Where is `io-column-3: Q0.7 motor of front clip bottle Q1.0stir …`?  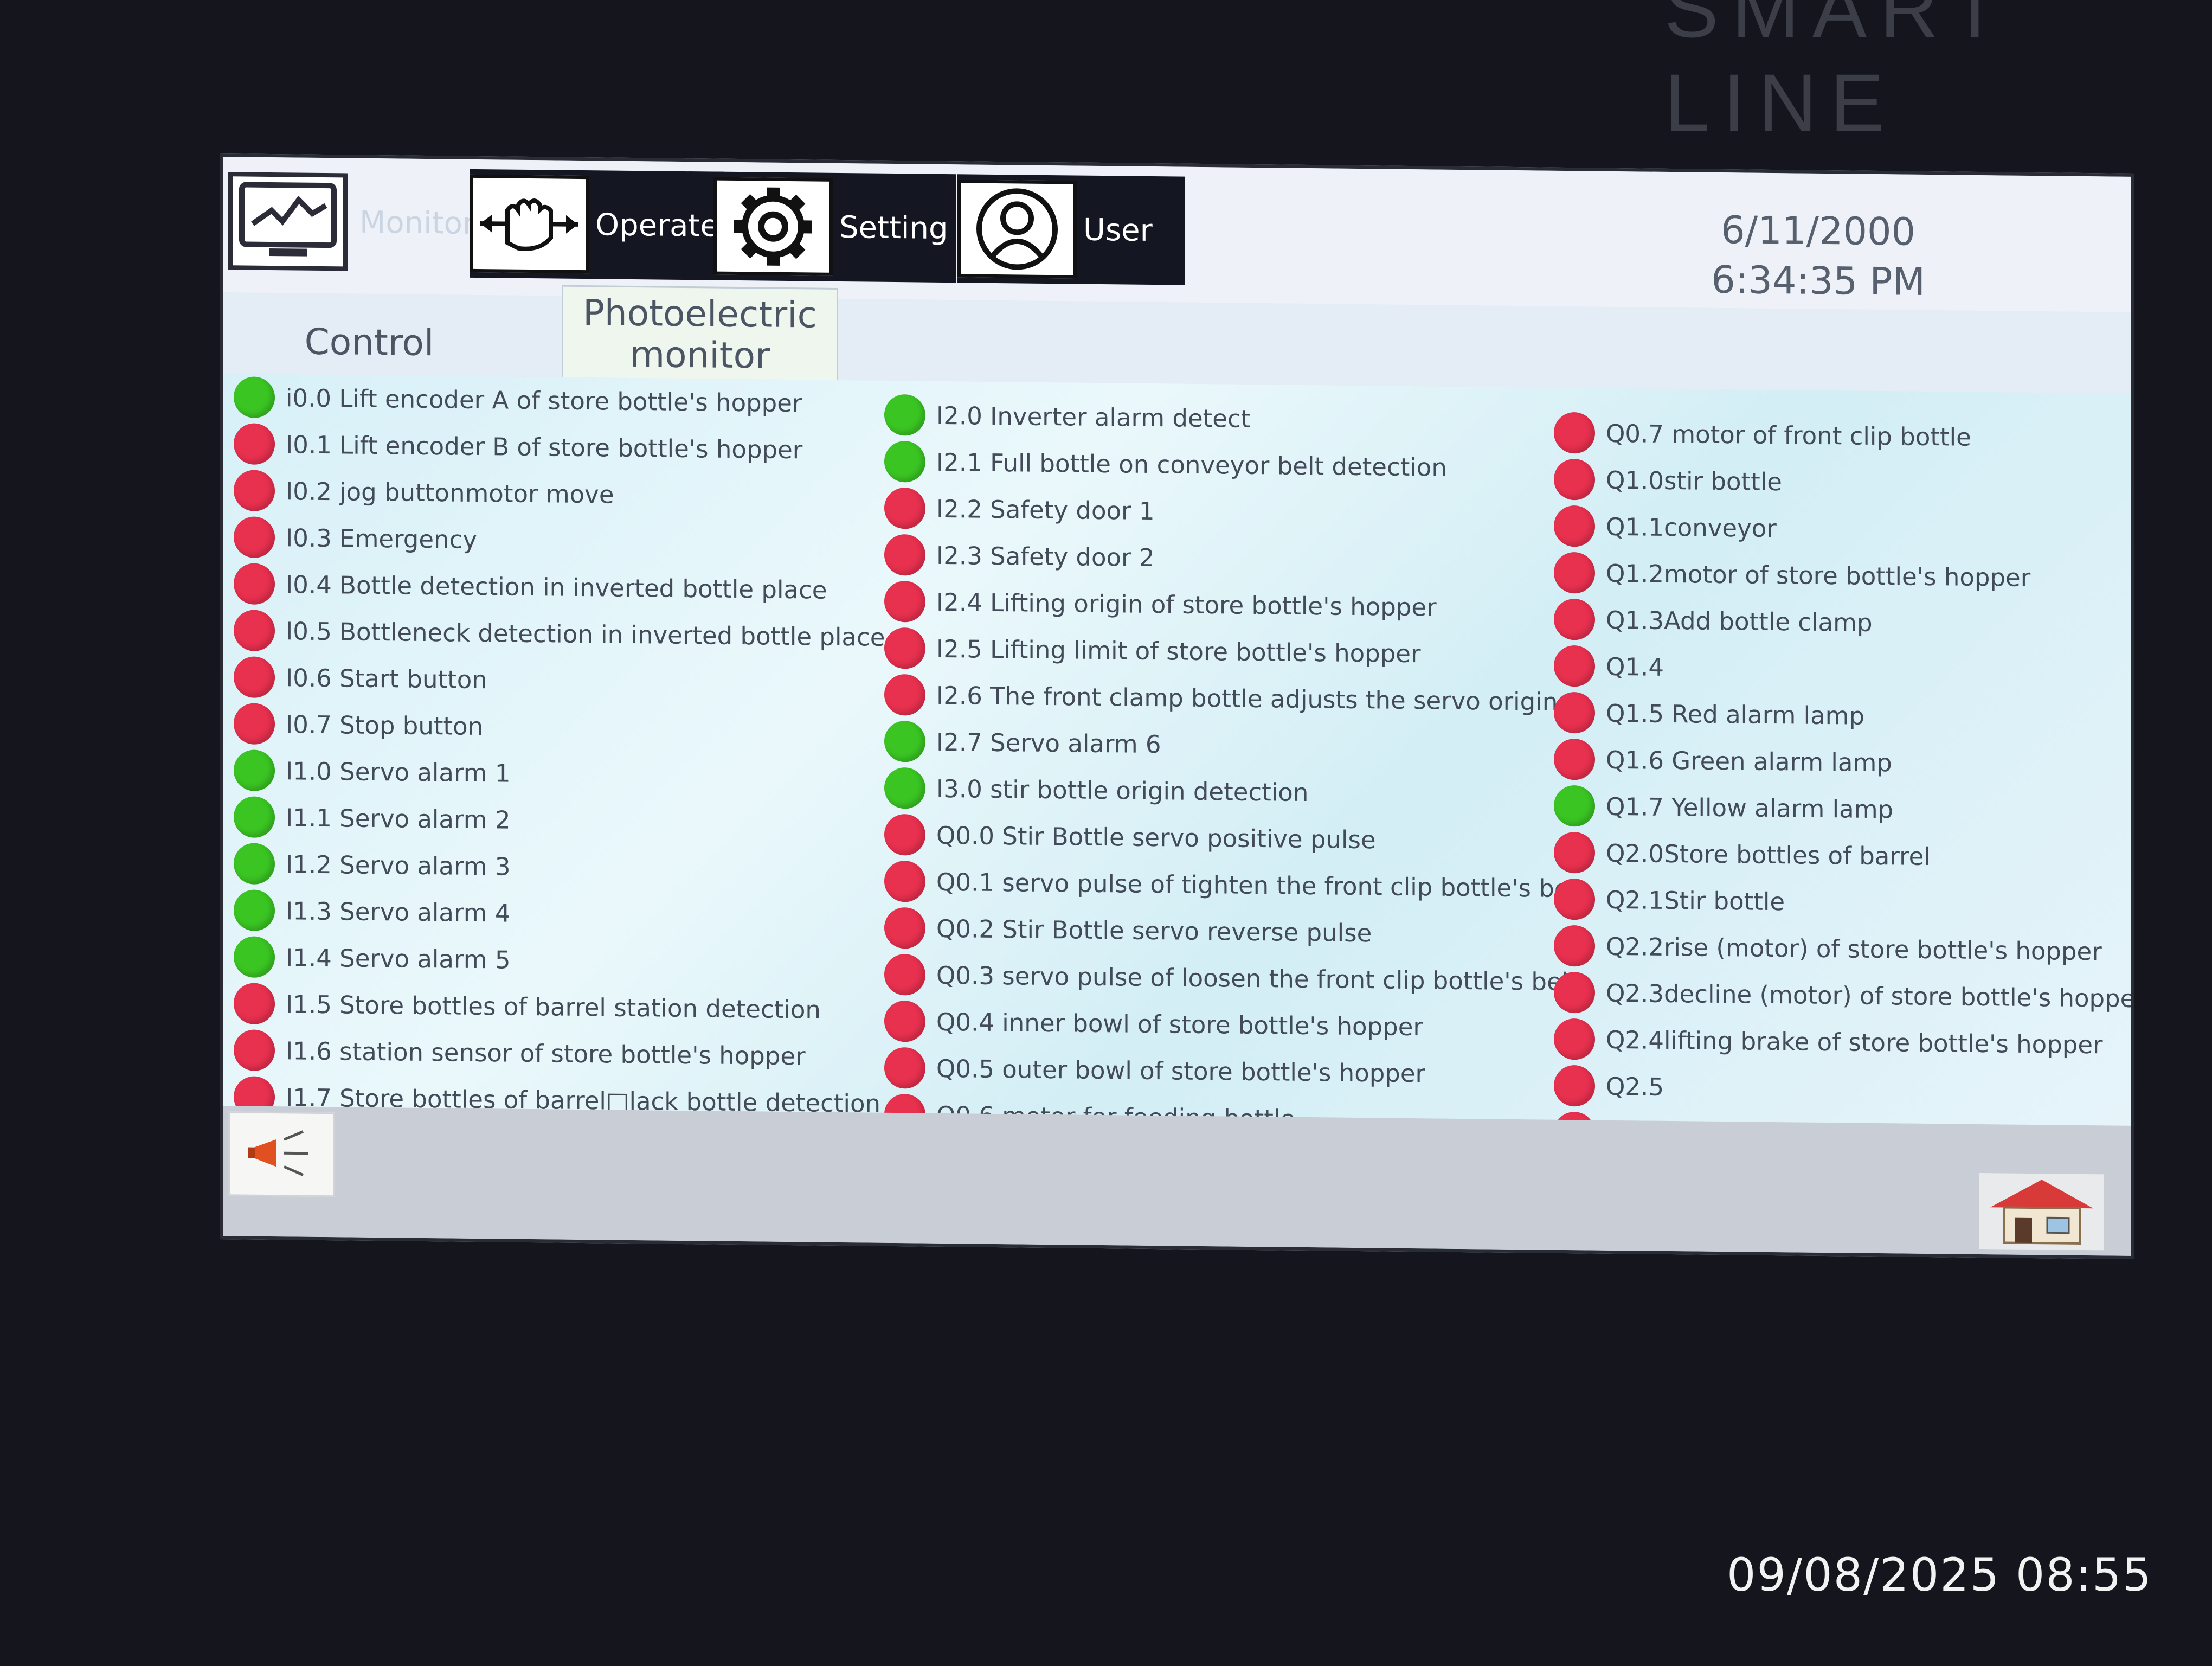 io-column-3: Q0.7 motor of front clip bottle Q1.0stir … is located at coordinates (1844, 785).